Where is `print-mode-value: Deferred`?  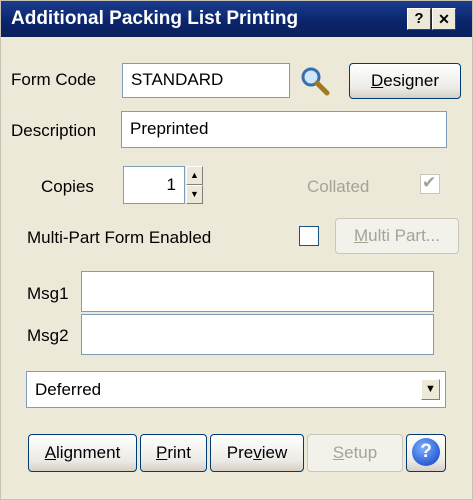
print-mode-value: Deferred is located at coordinates (68, 389).